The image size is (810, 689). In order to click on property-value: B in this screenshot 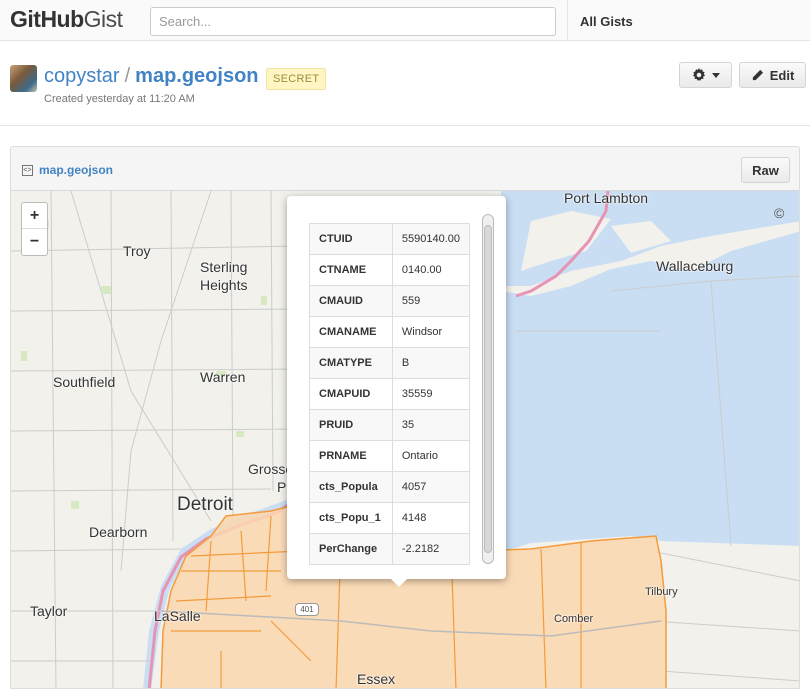, I will do `click(431, 363)`.